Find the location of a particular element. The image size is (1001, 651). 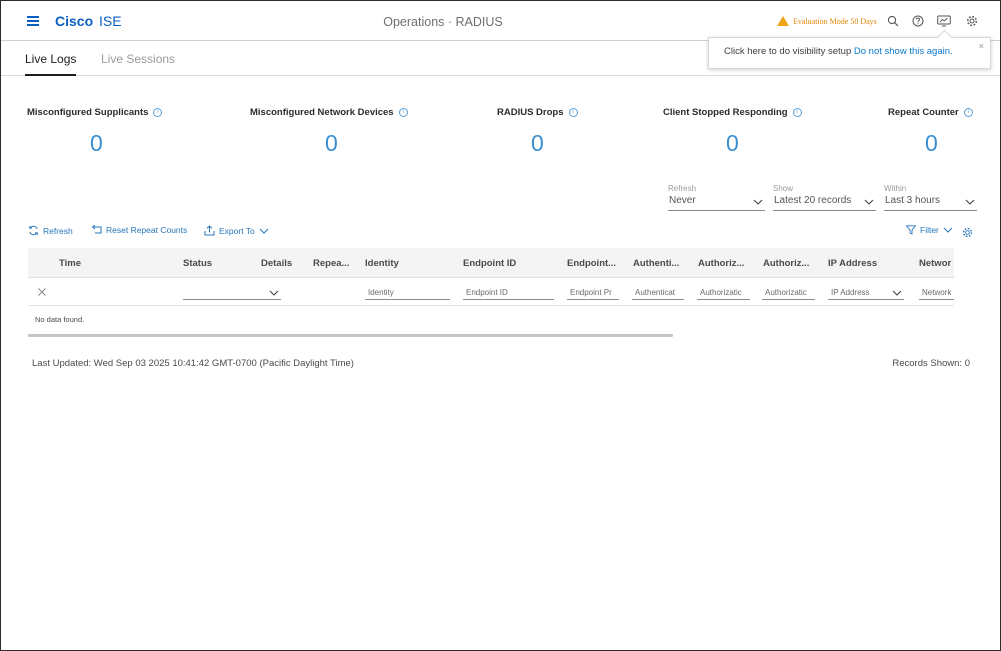

warning-icon is located at coordinates (783, 21).